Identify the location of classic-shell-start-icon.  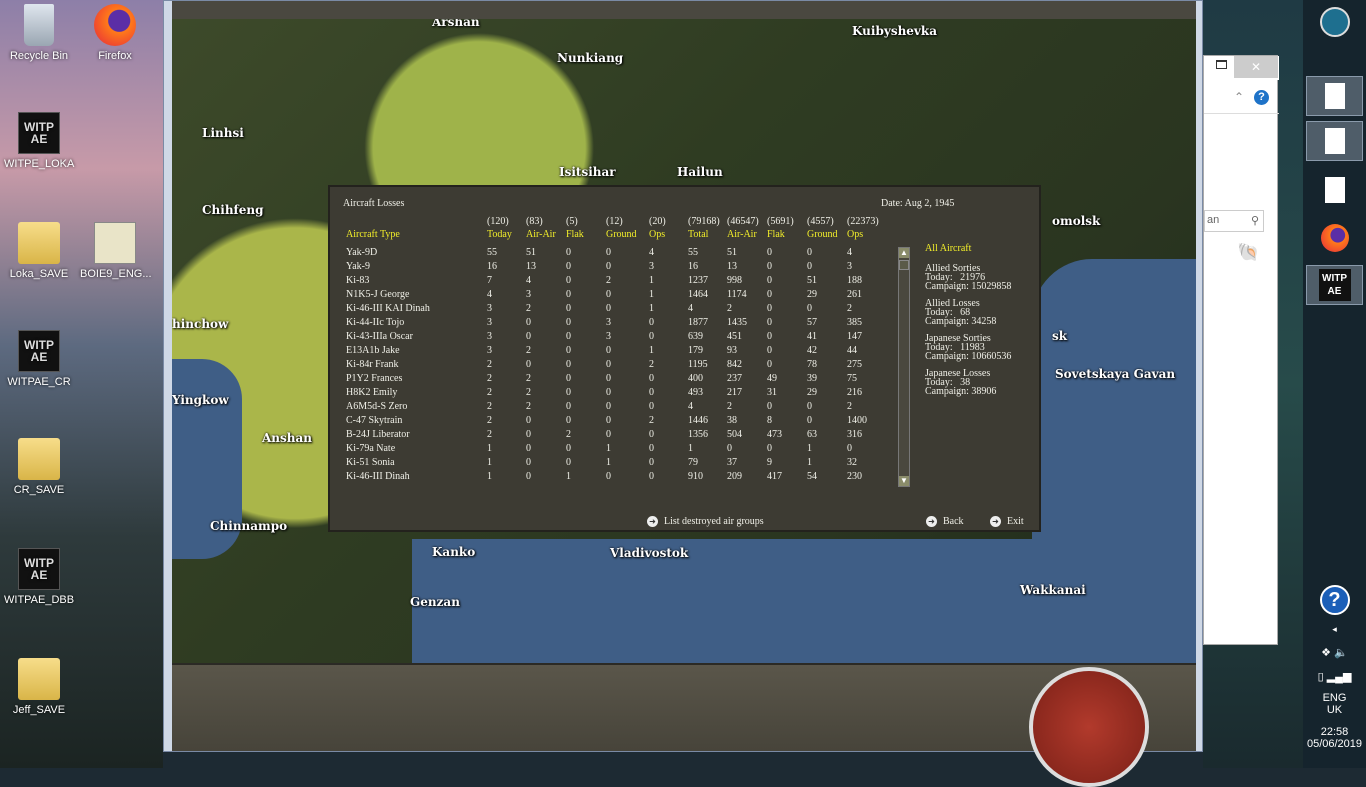
(1334, 22).